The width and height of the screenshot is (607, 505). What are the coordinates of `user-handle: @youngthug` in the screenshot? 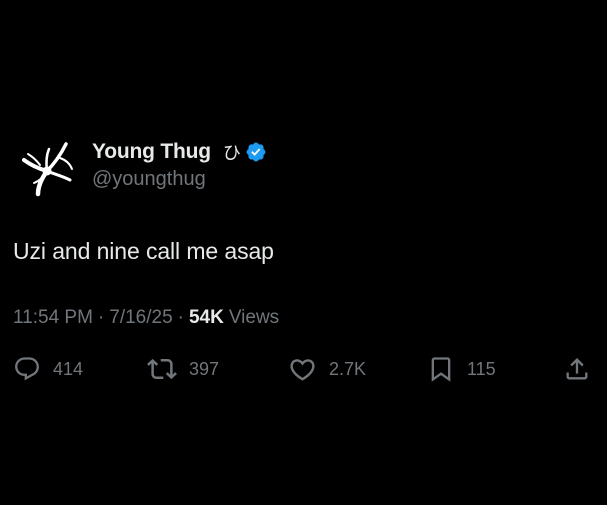 It's located at (149, 179).